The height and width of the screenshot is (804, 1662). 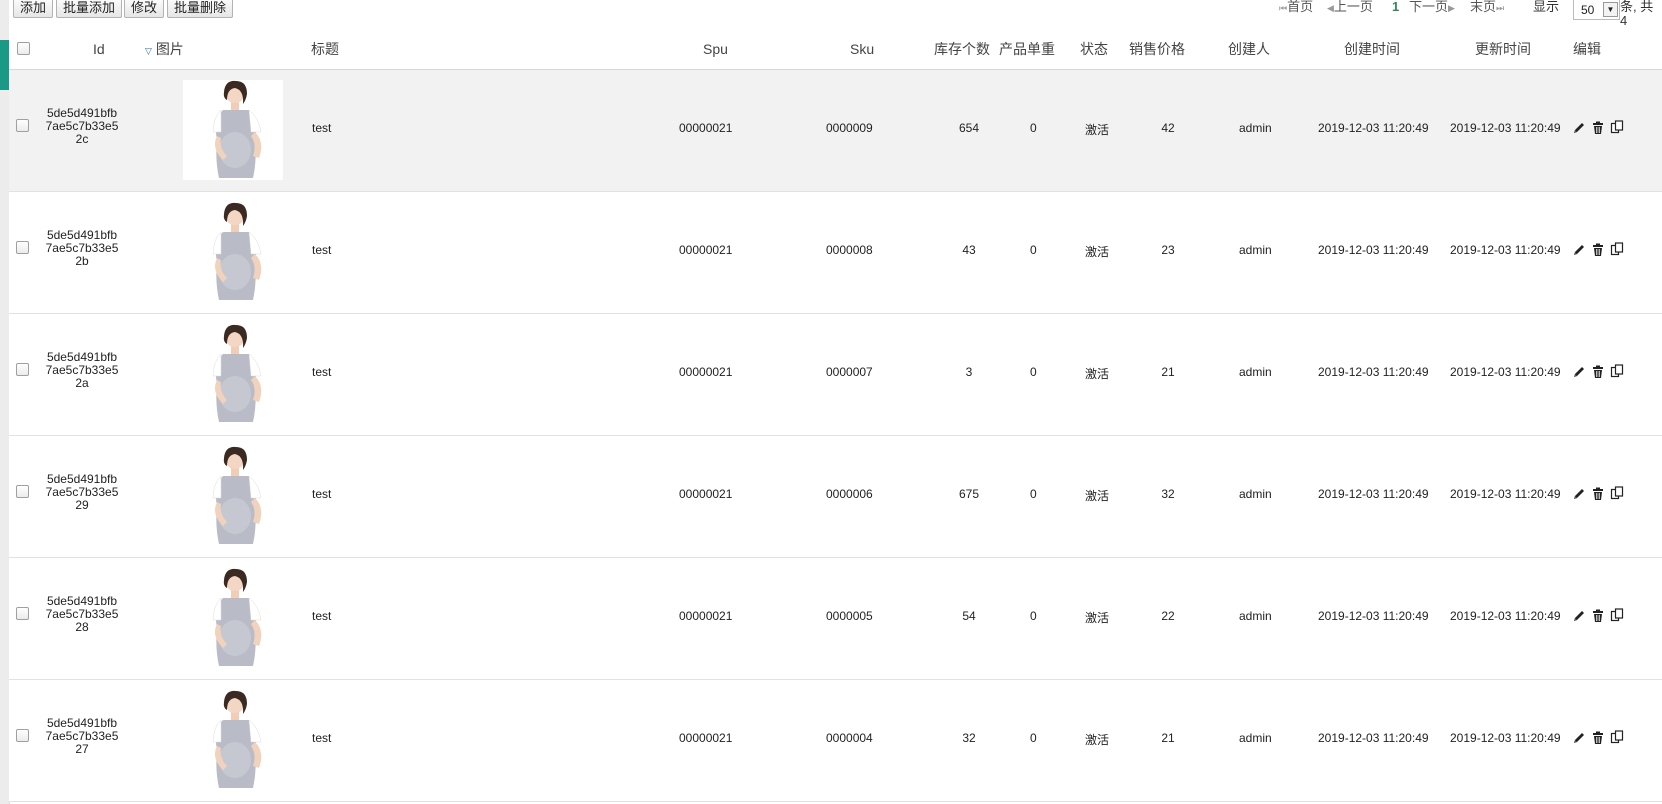 I want to click on col-sku: Sku, so click(x=862, y=49).